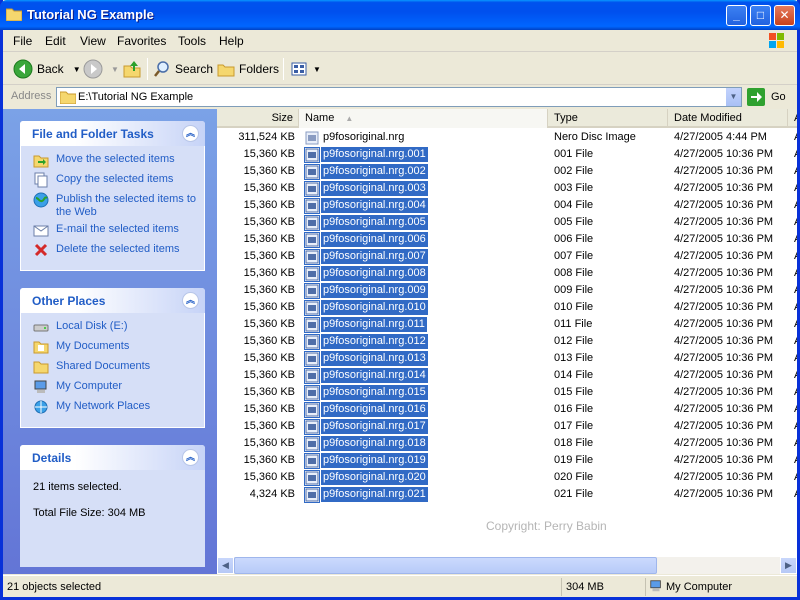 The width and height of the screenshot is (800, 600). I want to click on place-local-disk: Local Disk (E:), so click(112, 329).